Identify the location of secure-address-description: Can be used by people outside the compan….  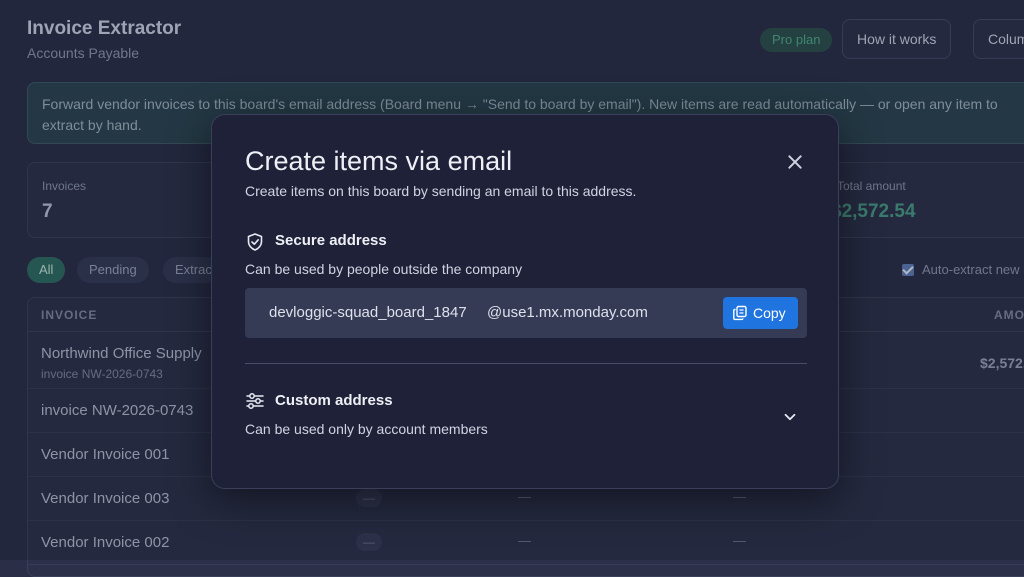
(384, 269).